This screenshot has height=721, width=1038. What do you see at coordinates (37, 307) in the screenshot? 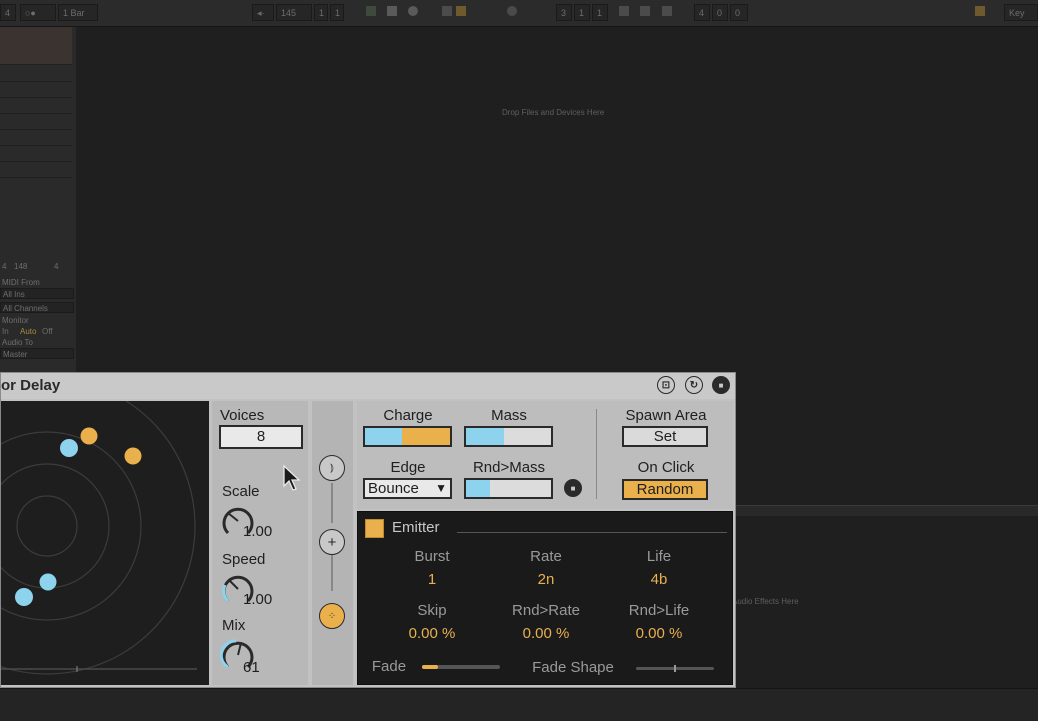
I see `channel-select: All Channels` at bounding box center [37, 307].